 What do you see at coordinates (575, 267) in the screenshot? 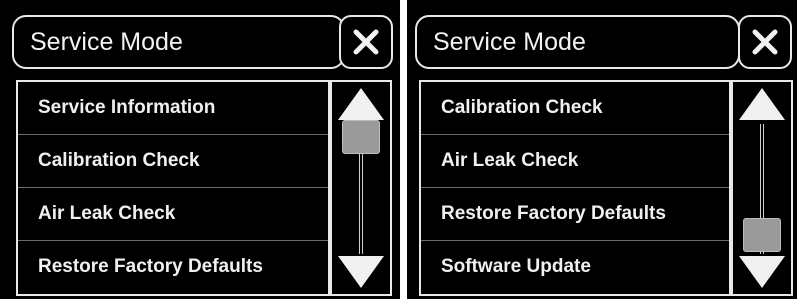
I see `list-item-software-update: Software Update` at bounding box center [575, 267].